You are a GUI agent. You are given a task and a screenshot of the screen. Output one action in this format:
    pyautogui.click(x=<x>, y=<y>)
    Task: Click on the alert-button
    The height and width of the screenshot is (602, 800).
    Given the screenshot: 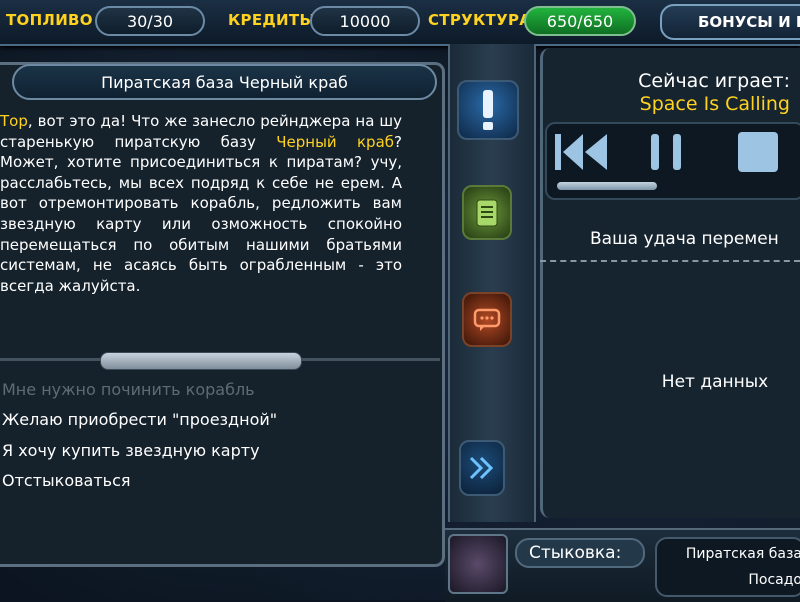 What is the action you would take?
    pyautogui.click(x=488, y=110)
    